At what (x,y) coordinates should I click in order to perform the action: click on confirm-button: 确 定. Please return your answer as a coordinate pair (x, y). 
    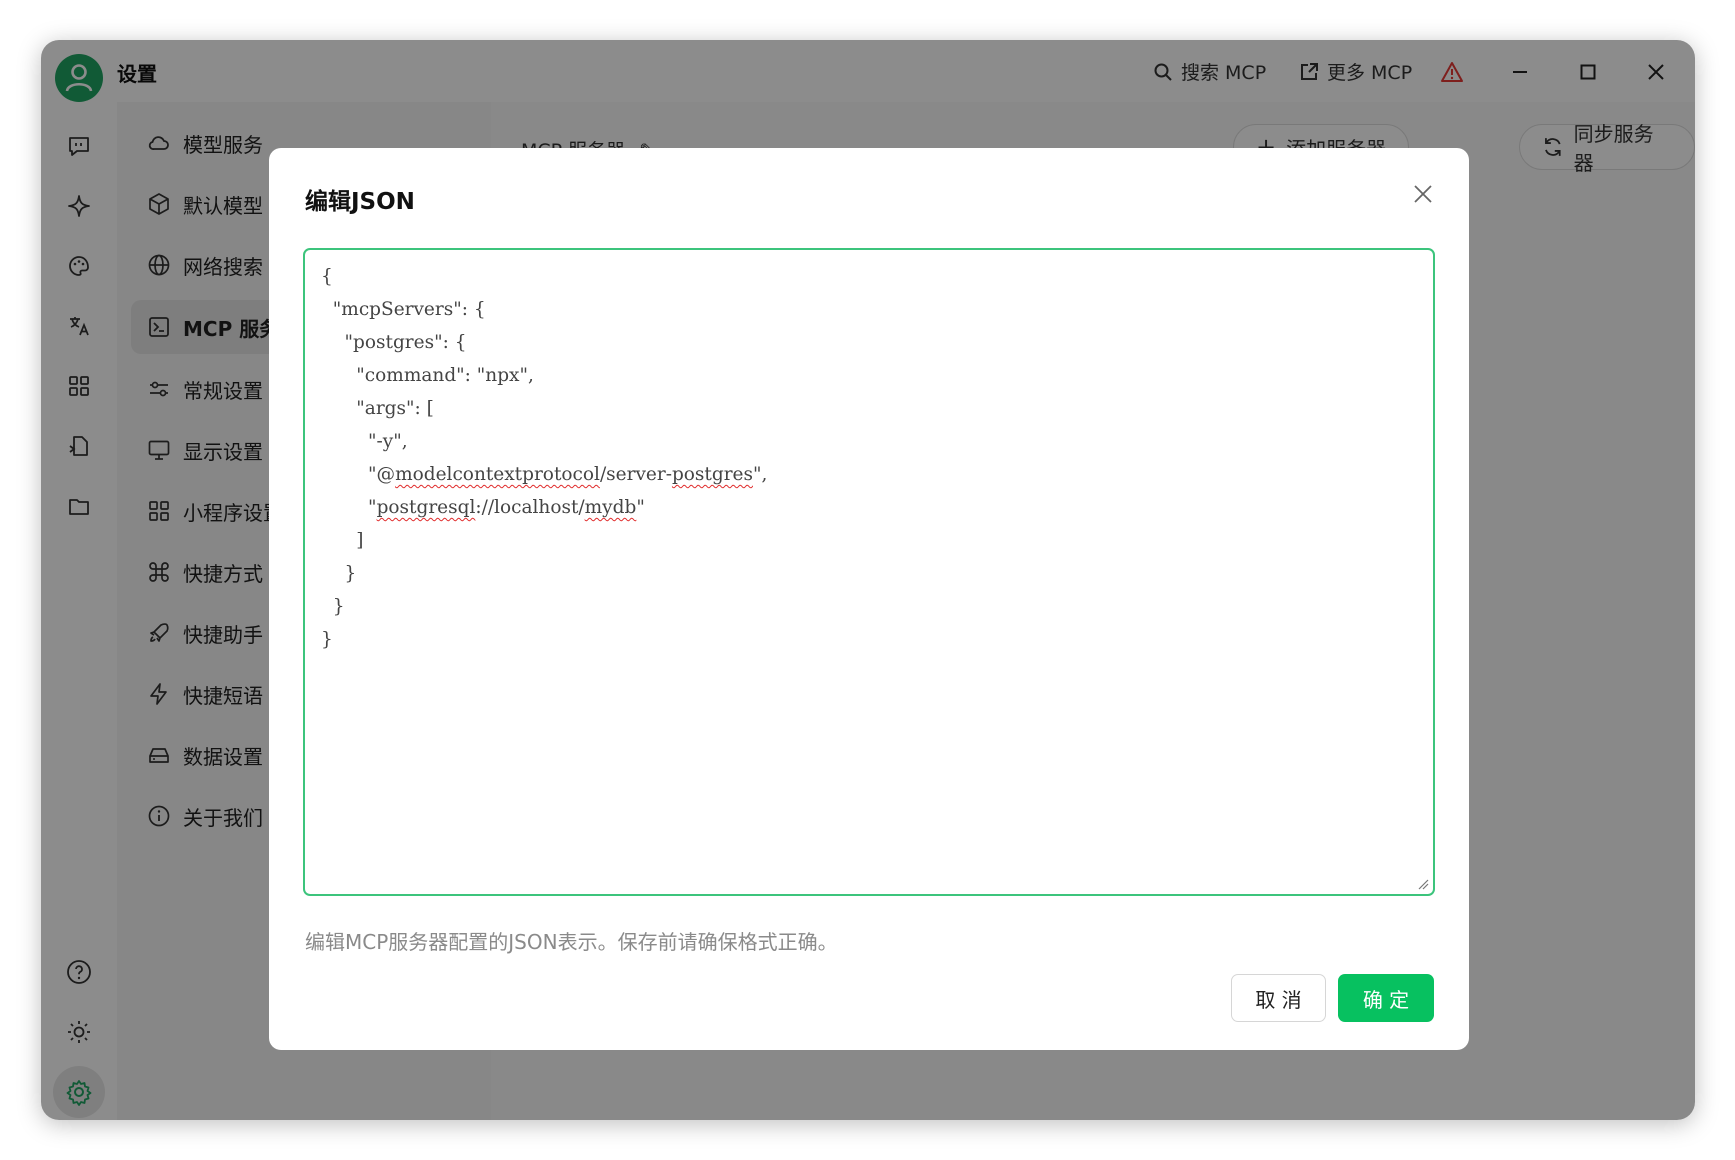
    Looking at the image, I should click on (1386, 998).